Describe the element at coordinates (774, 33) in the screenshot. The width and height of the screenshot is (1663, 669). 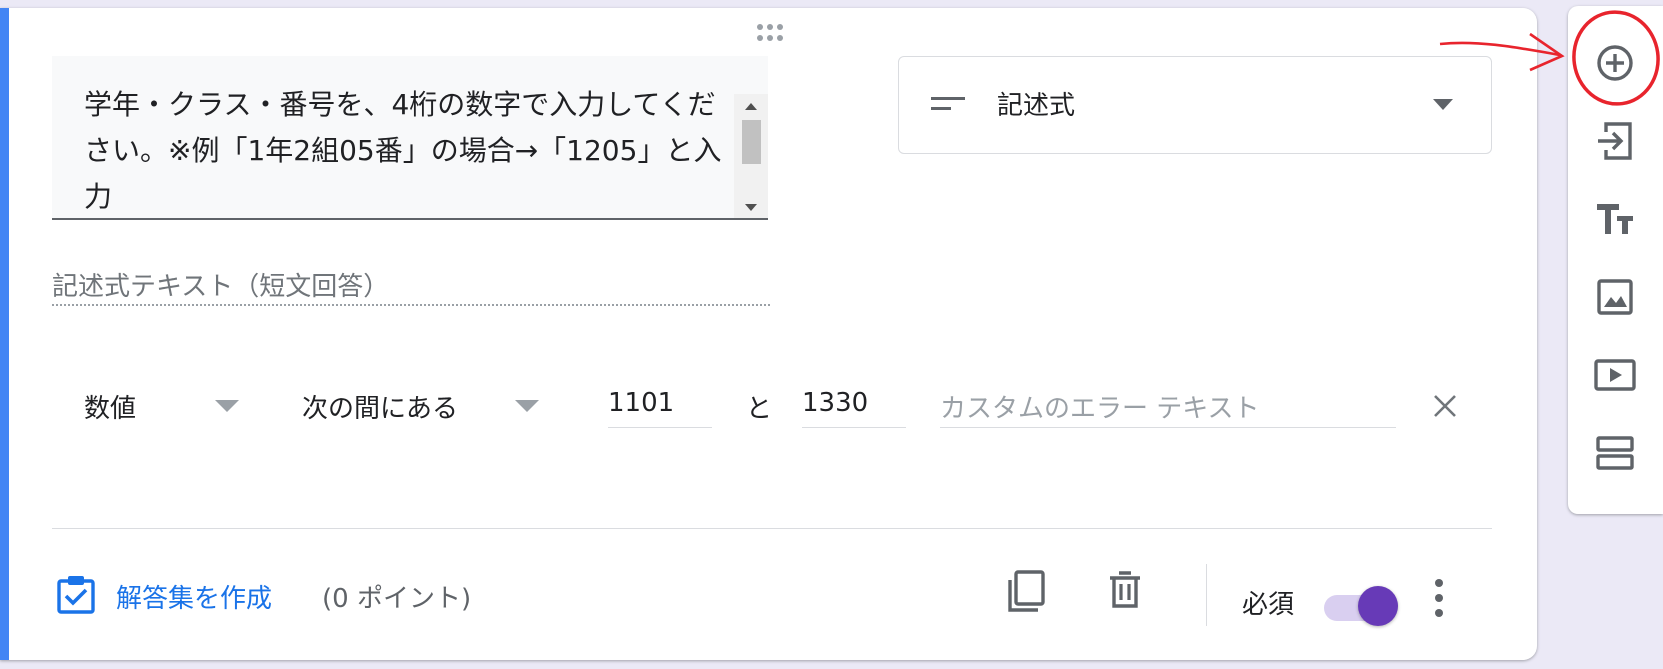
I see `drag-handle-icon` at that location.